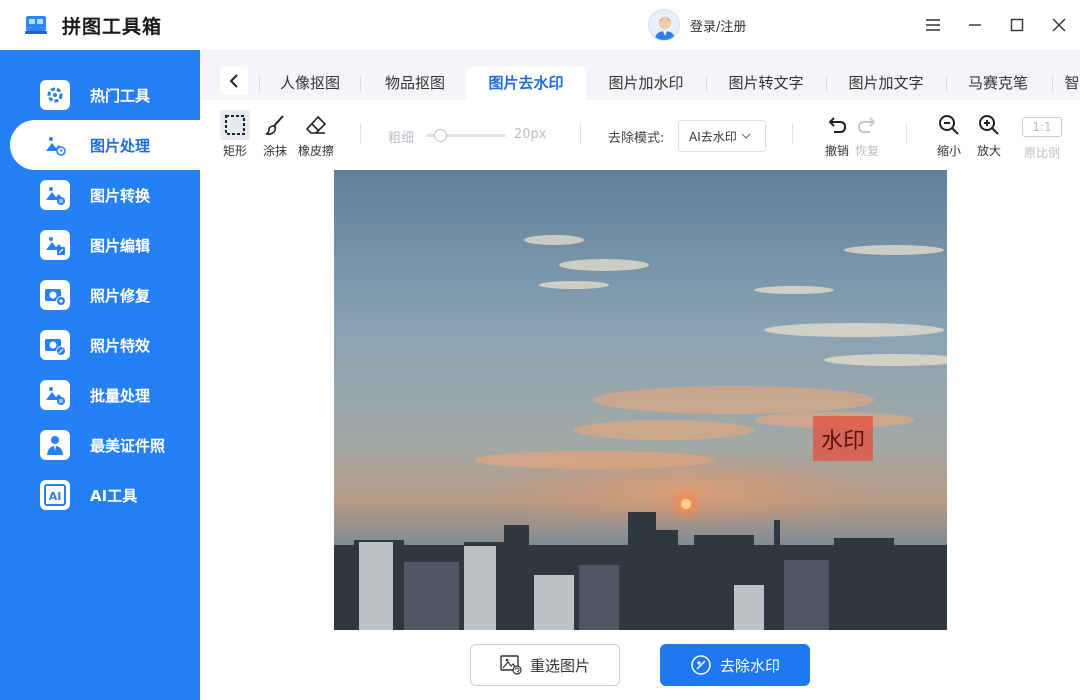  What do you see at coordinates (55, 245) in the screenshot?
I see `image-edit-icon` at bounding box center [55, 245].